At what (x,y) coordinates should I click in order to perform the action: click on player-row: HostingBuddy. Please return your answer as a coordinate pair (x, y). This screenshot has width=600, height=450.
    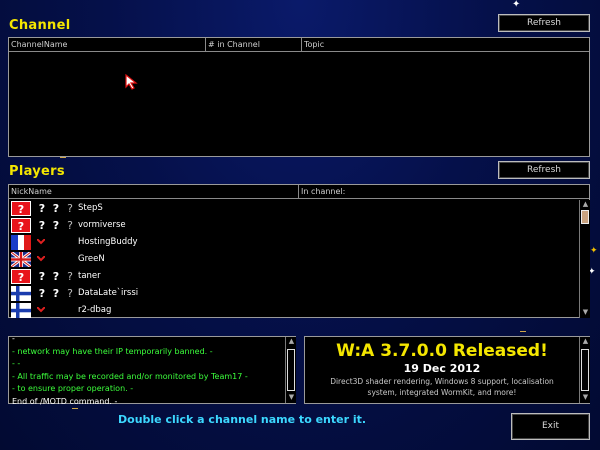
    Looking at the image, I should click on (291, 242).